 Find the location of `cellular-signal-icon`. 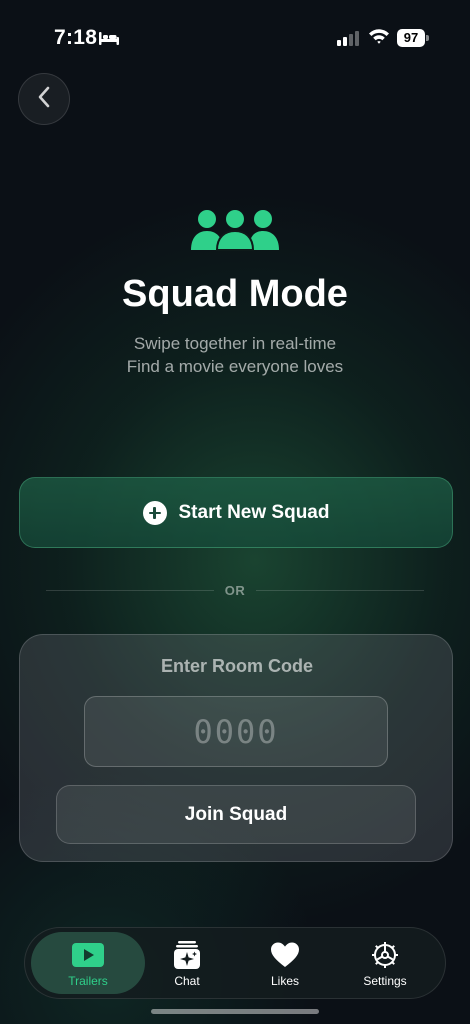

cellular-signal-icon is located at coordinates (349, 40).